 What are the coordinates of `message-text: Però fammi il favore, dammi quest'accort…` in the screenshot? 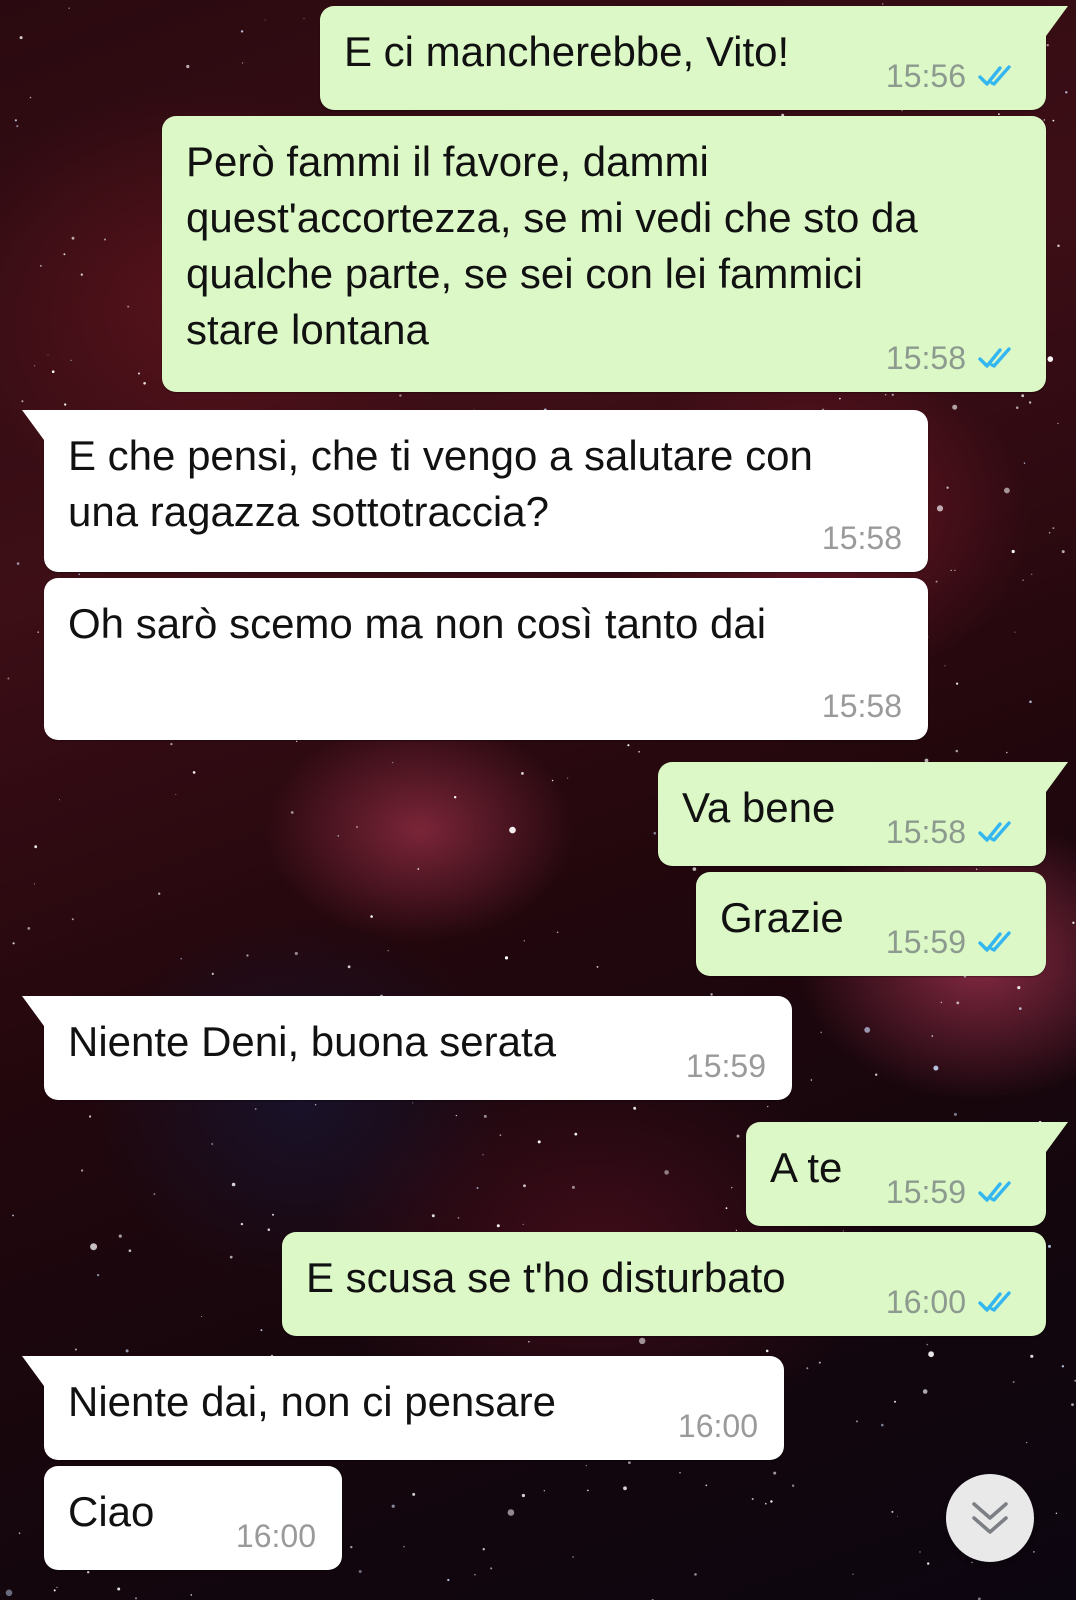 It's located at (552, 245).